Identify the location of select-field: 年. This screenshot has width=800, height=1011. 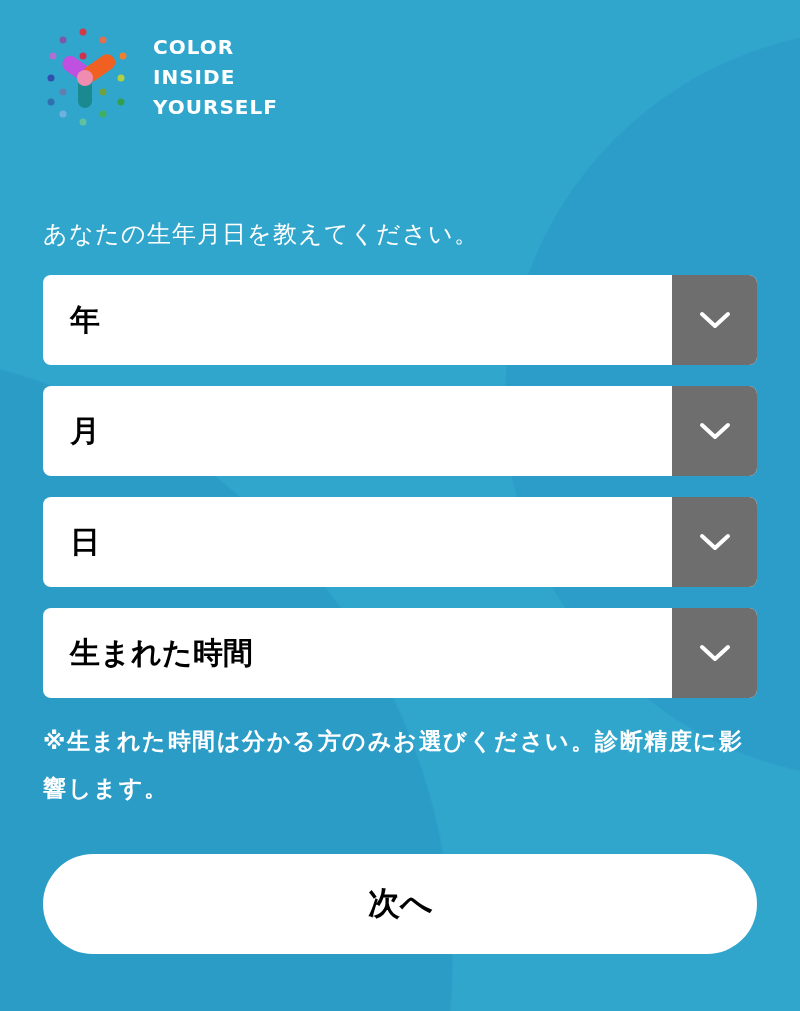
(400, 320).